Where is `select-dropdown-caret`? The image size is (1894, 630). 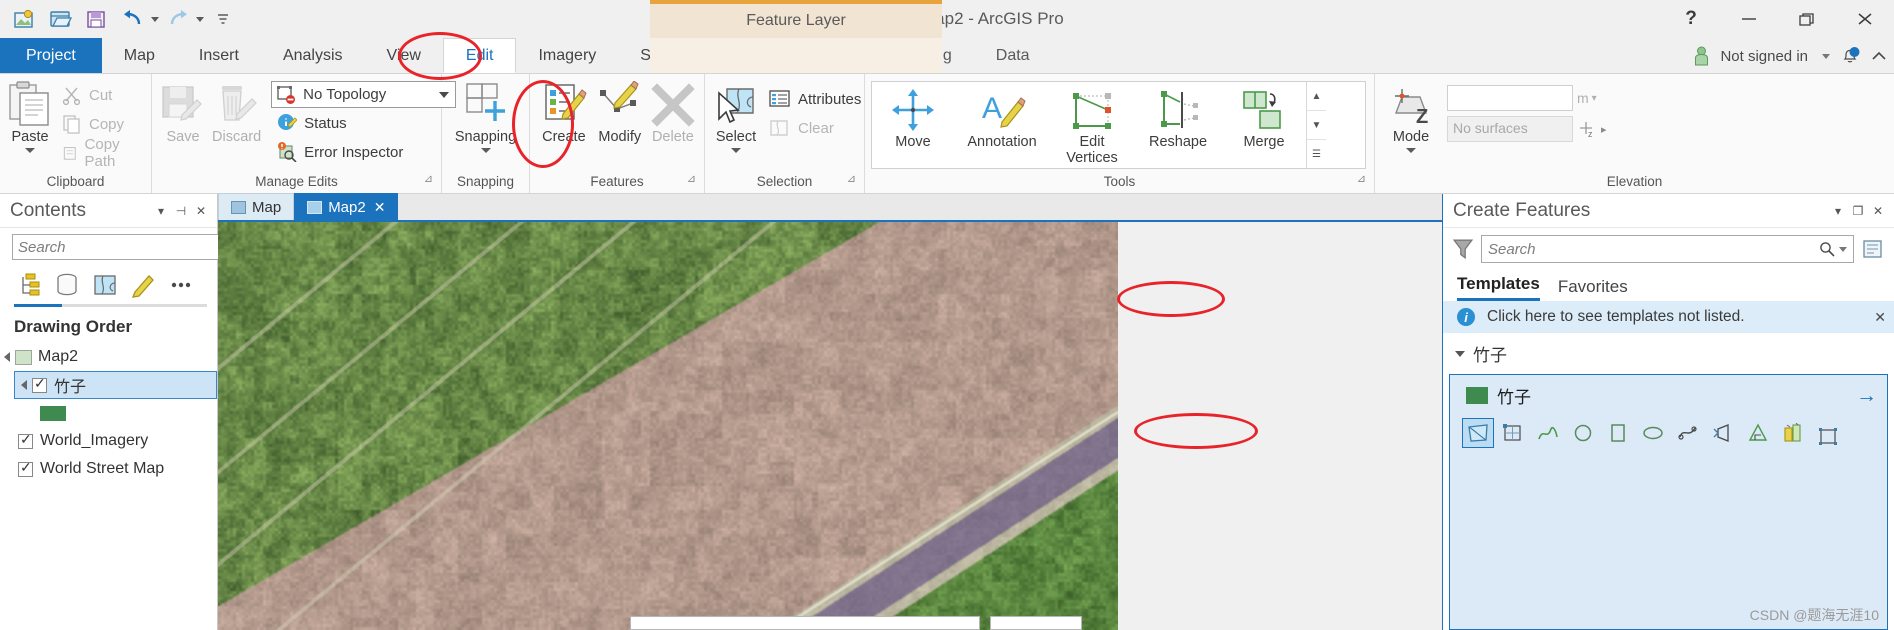 select-dropdown-caret is located at coordinates (736, 151).